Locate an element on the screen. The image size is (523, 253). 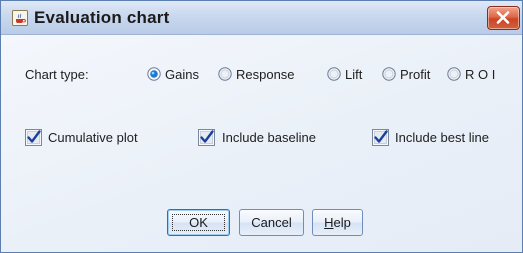
focus-ring is located at coordinates (198, 222).